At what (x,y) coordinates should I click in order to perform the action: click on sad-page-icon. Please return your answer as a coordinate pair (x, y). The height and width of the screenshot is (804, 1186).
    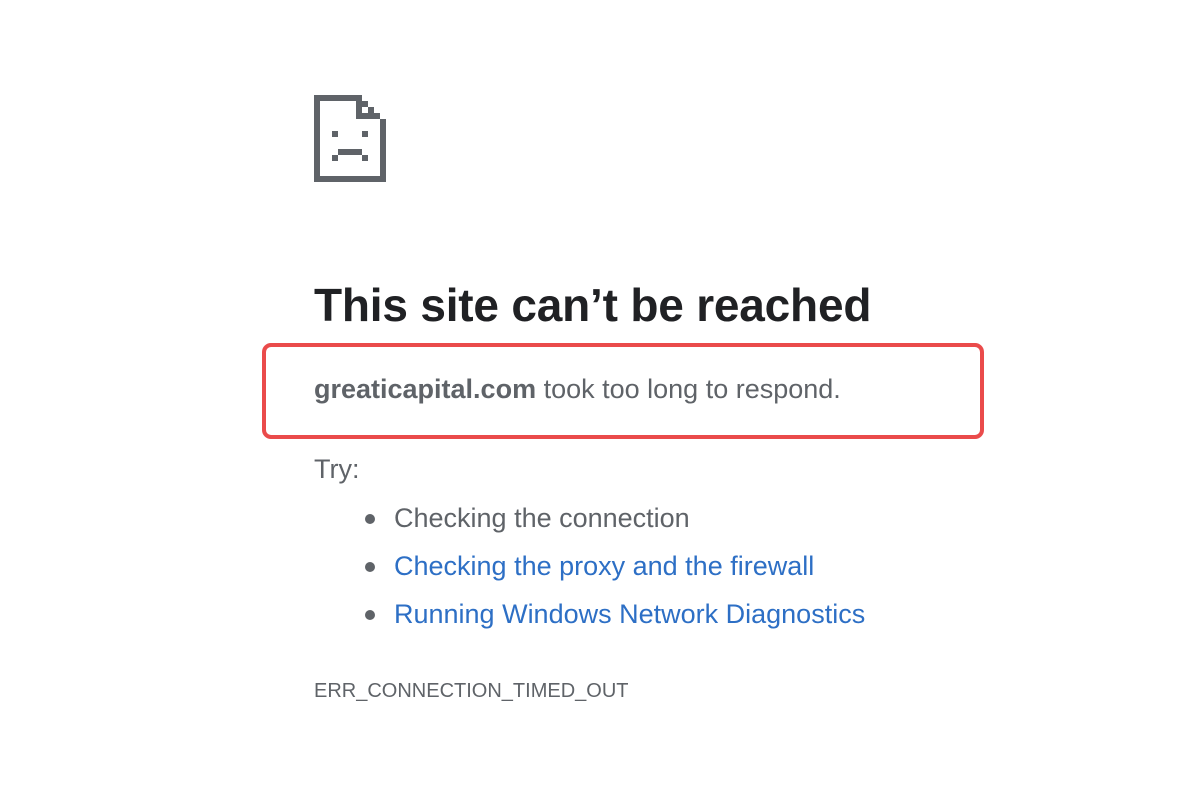
    Looking at the image, I should click on (350, 138).